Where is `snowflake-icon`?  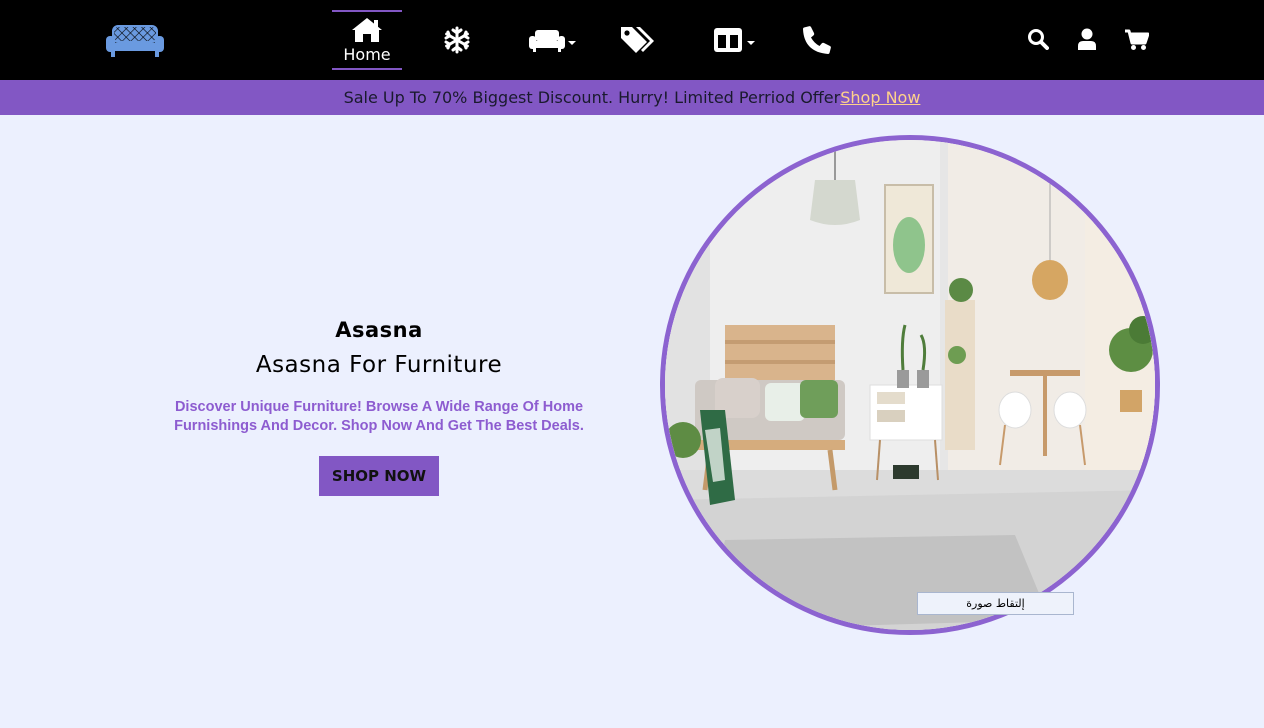
snowflake-icon is located at coordinates (457, 40).